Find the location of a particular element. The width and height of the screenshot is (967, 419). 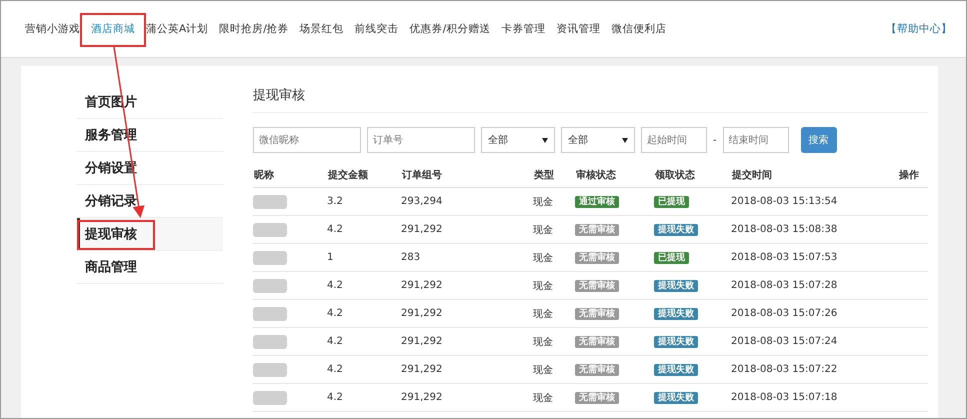

table-cell: 283 is located at coordinates (410, 257).